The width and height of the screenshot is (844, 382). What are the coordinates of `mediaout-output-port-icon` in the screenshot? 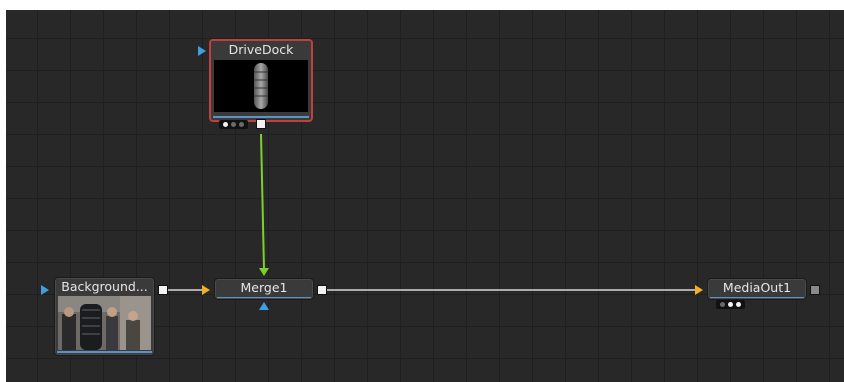 It's located at (815, 290).